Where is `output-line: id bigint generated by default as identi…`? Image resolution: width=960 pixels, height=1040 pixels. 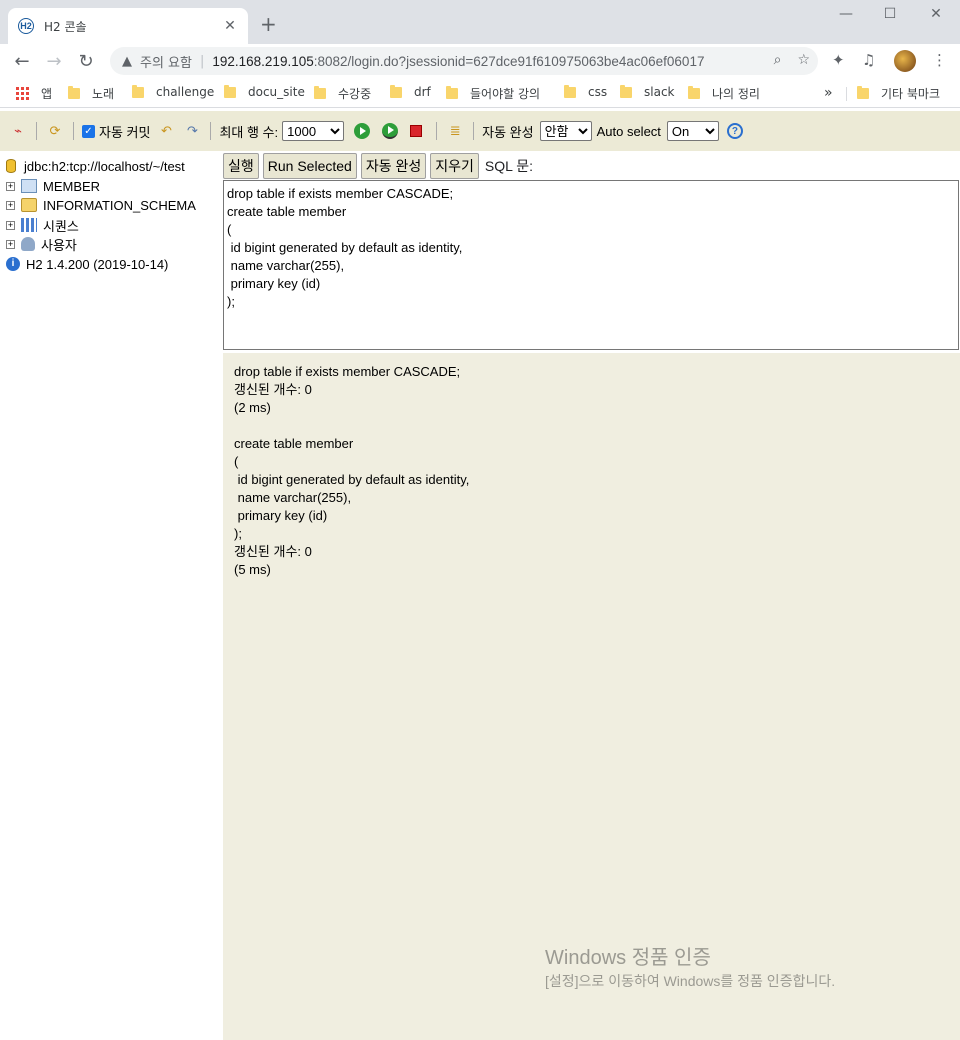
output-line: id bigint generated by default as identi… is located at coordinates (352, 479).